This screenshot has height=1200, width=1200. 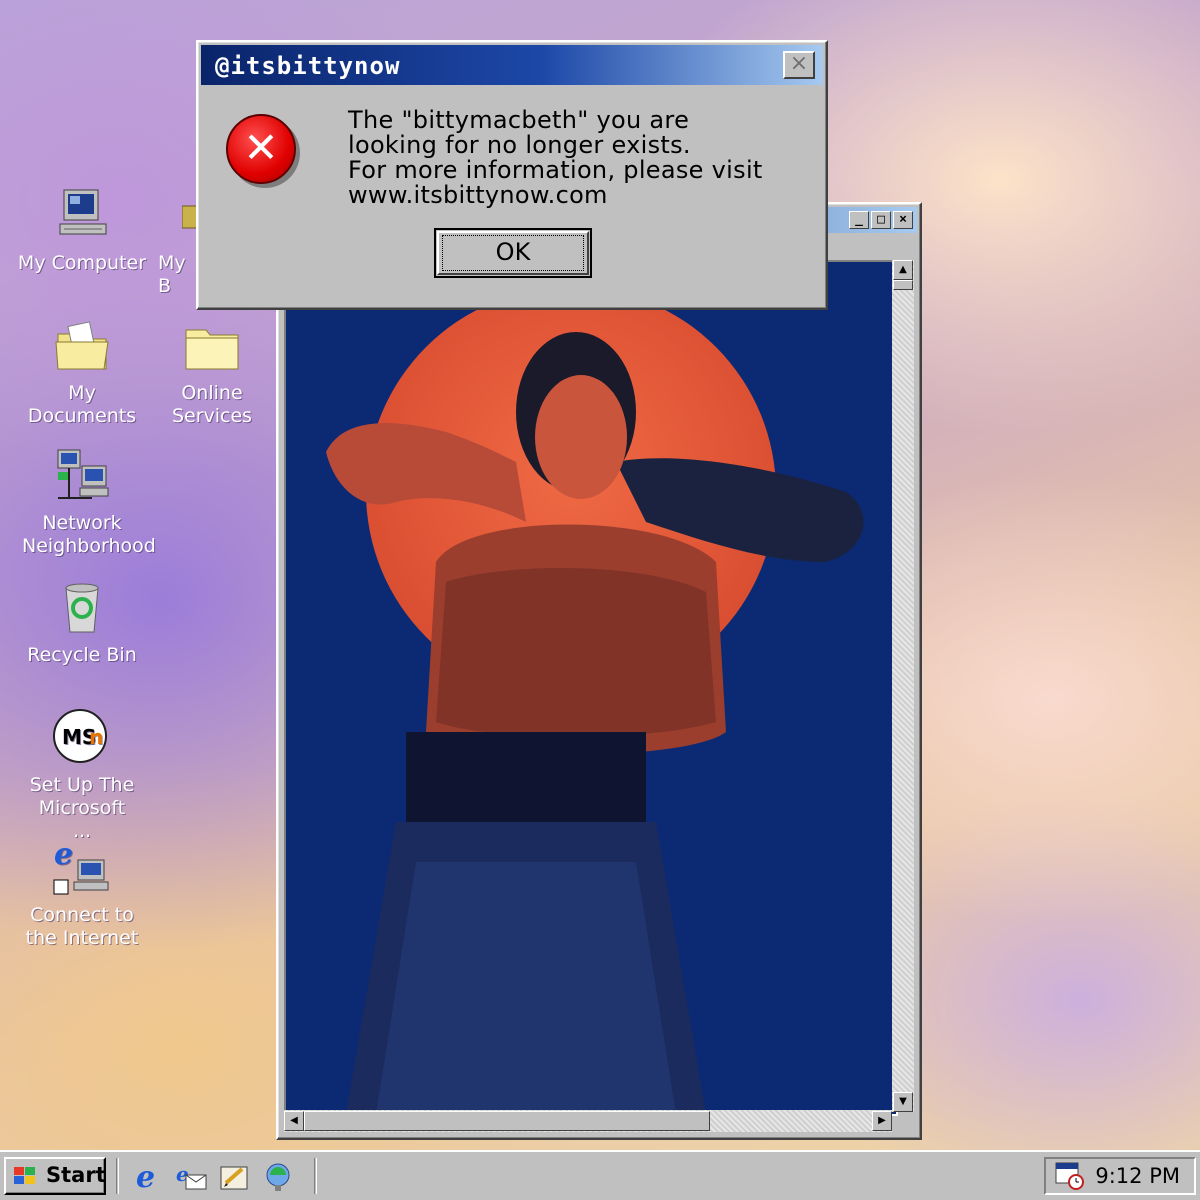 I want to click on desktop-icon-label: My Computer, so click(x=82, y=263).